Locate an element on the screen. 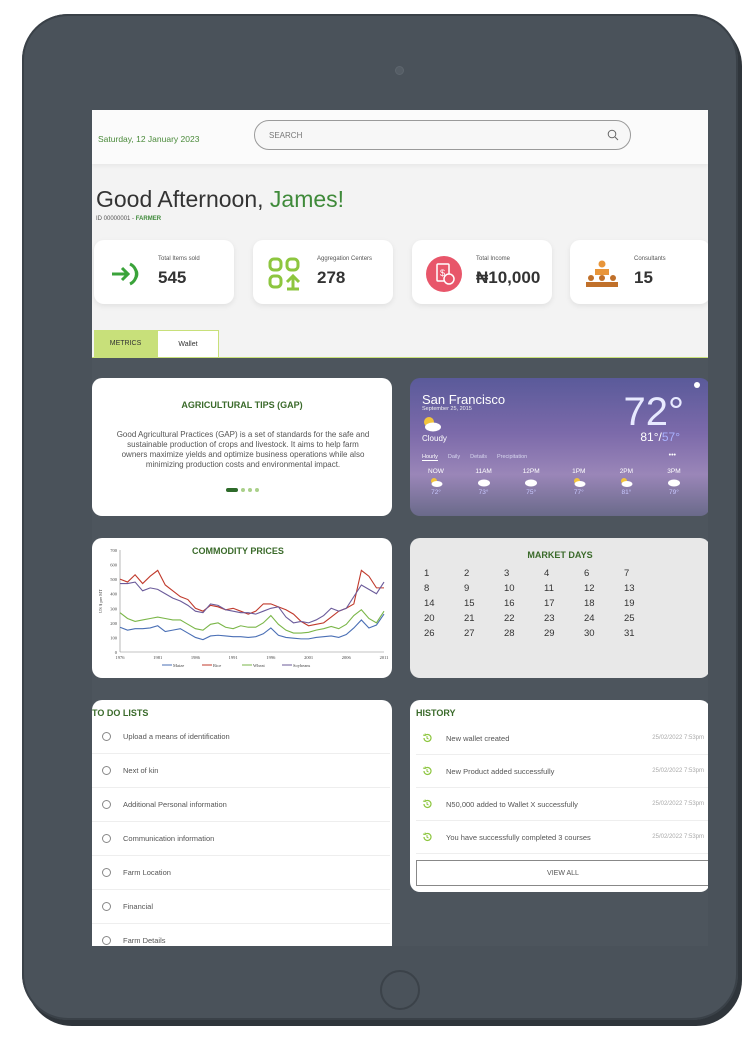  market-day: 25 is located at coordinates (644, 618).